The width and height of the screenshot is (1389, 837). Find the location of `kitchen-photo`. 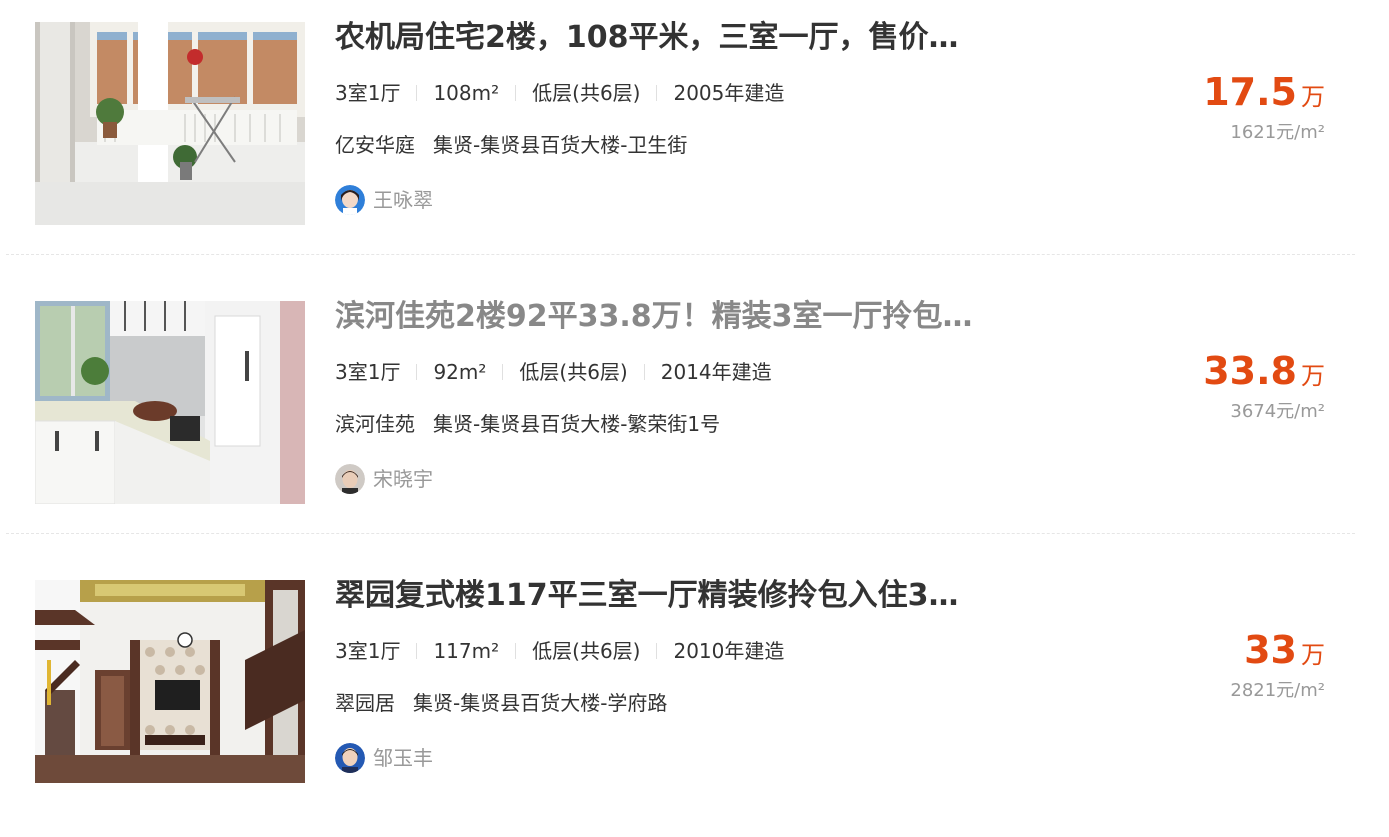

kitchen-photo is located at coordinates (170, 402).